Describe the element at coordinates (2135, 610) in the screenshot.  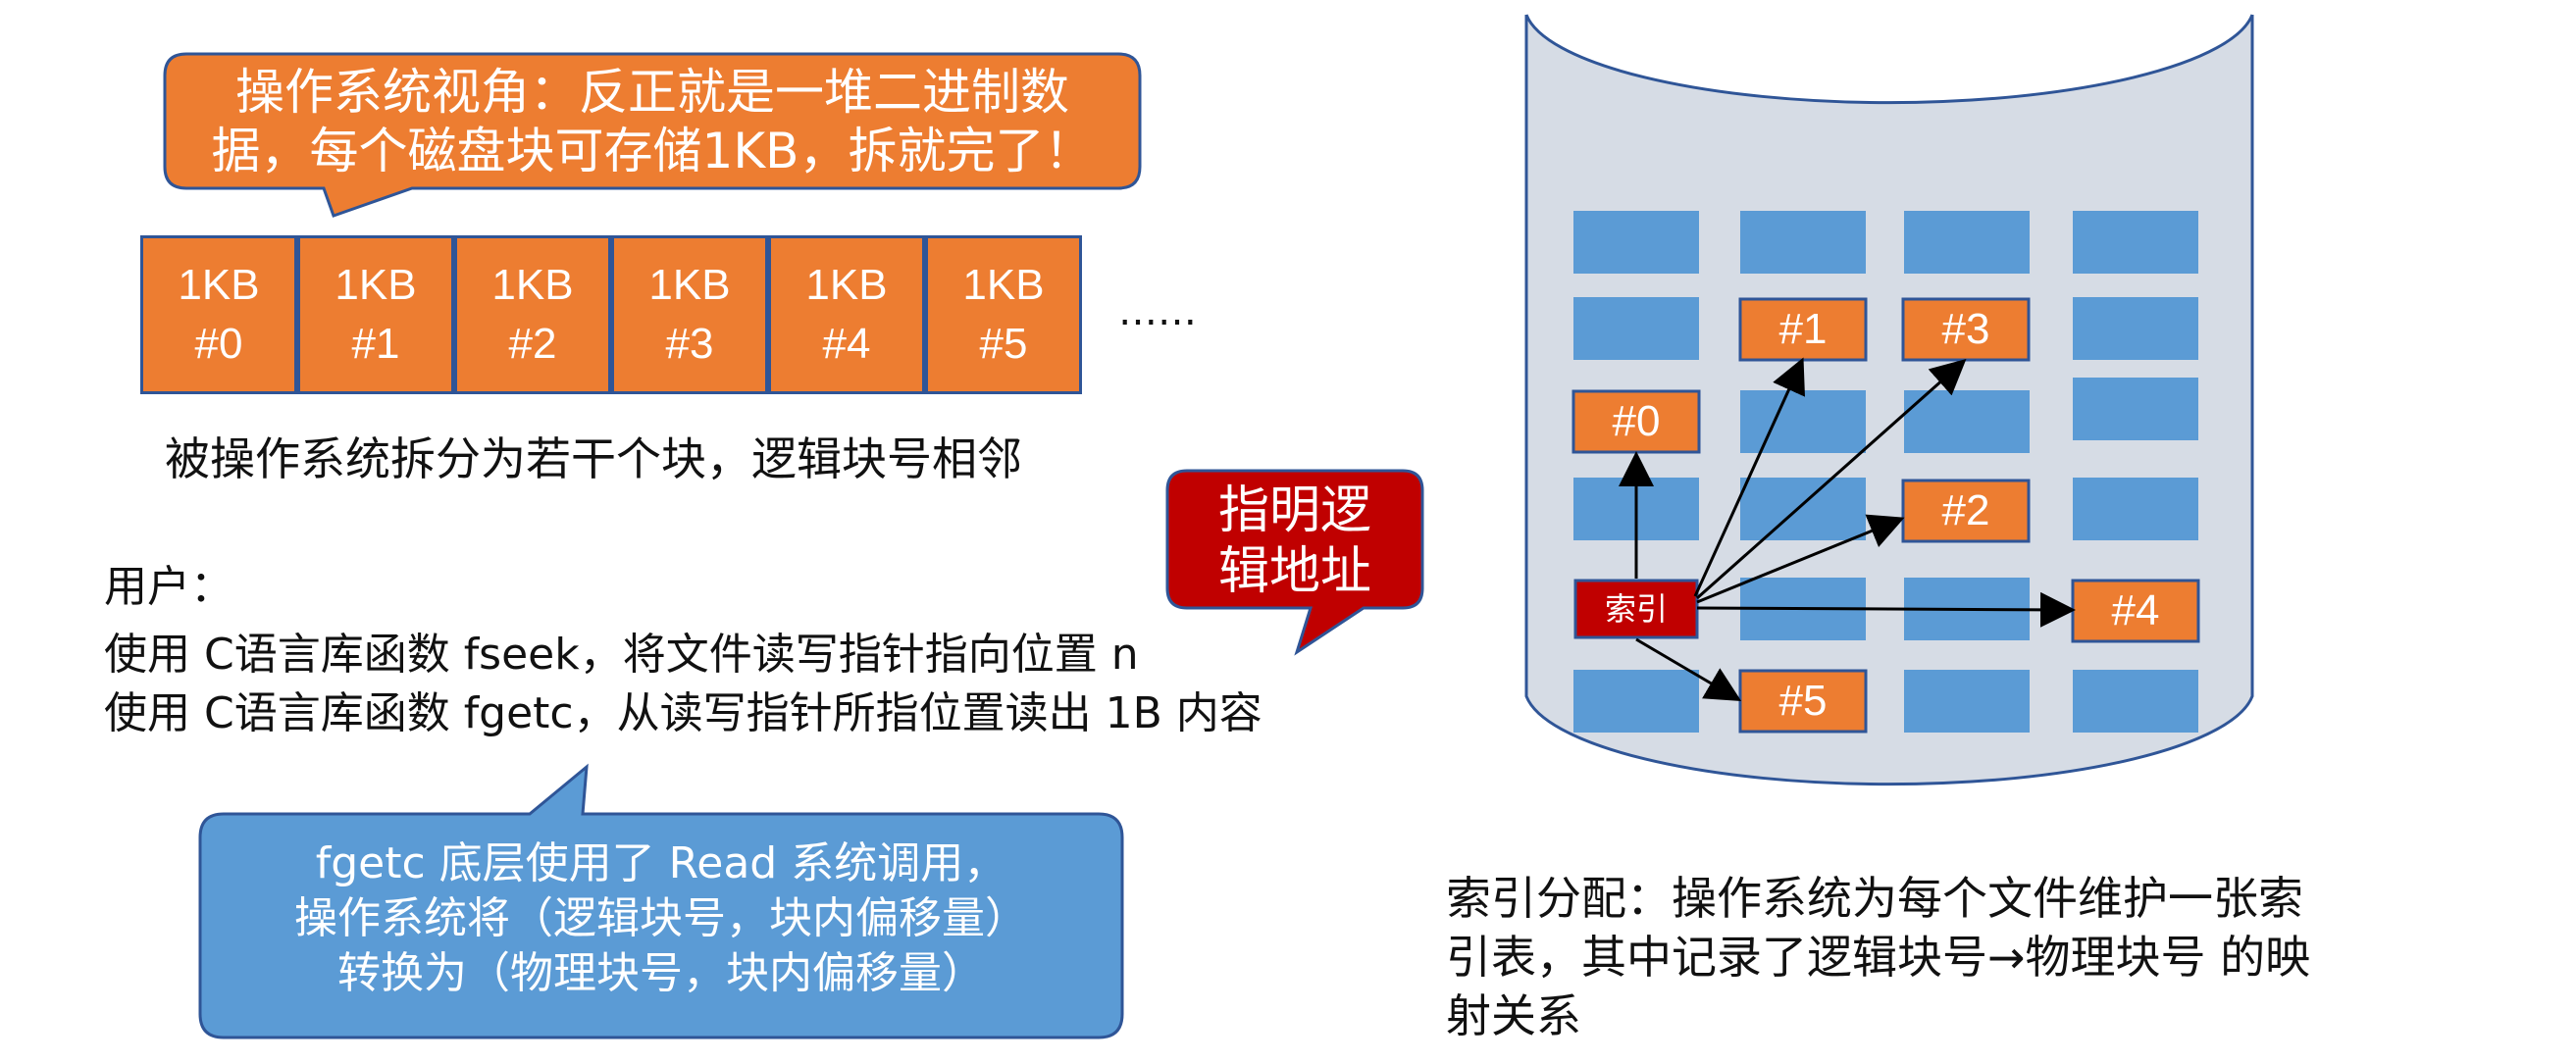
I see `file-block-4-label: #4` at that location.